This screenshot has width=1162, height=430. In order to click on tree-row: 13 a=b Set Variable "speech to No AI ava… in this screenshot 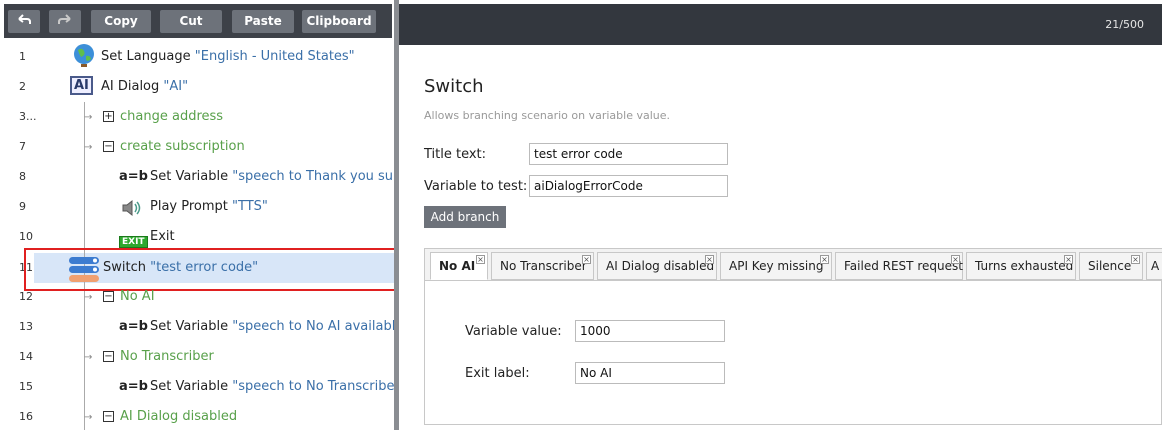, I will do `click(198, 327)`.